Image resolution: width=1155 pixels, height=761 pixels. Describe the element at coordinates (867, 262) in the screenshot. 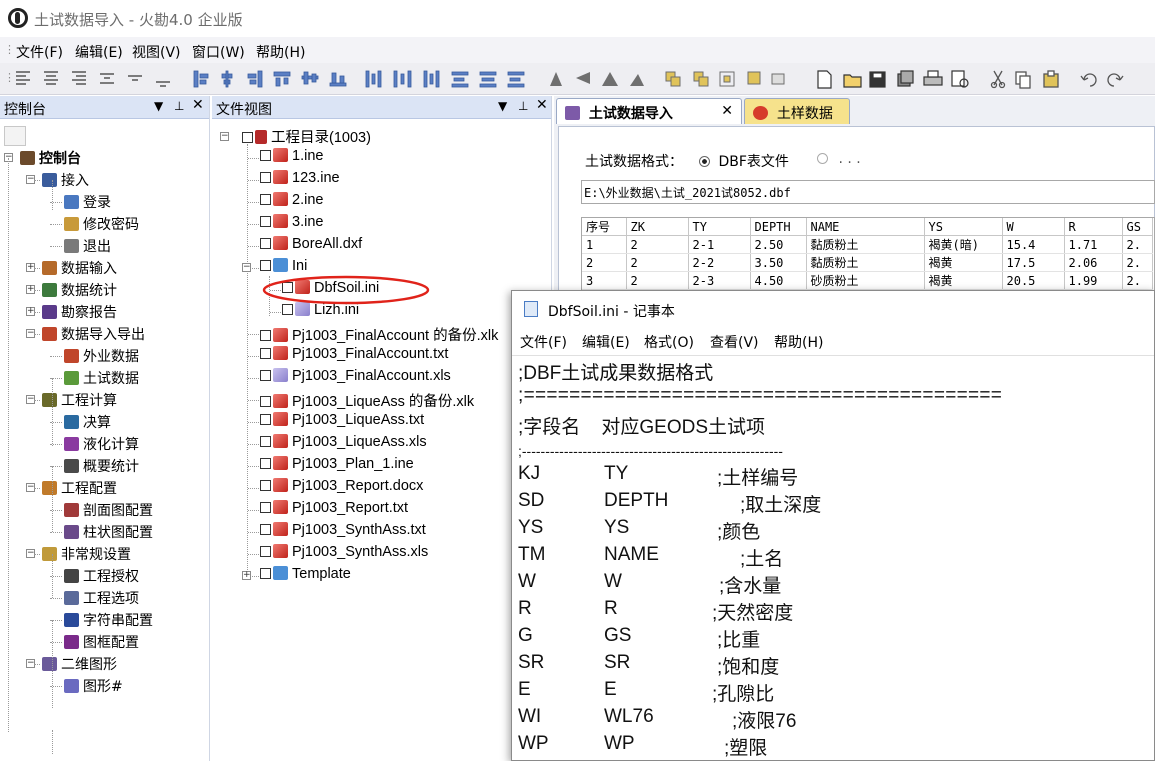

I see `grid-row: 2 2 2-2 3.50 黏质粉土 褐黄 17.5 2.06 2.` at that location.